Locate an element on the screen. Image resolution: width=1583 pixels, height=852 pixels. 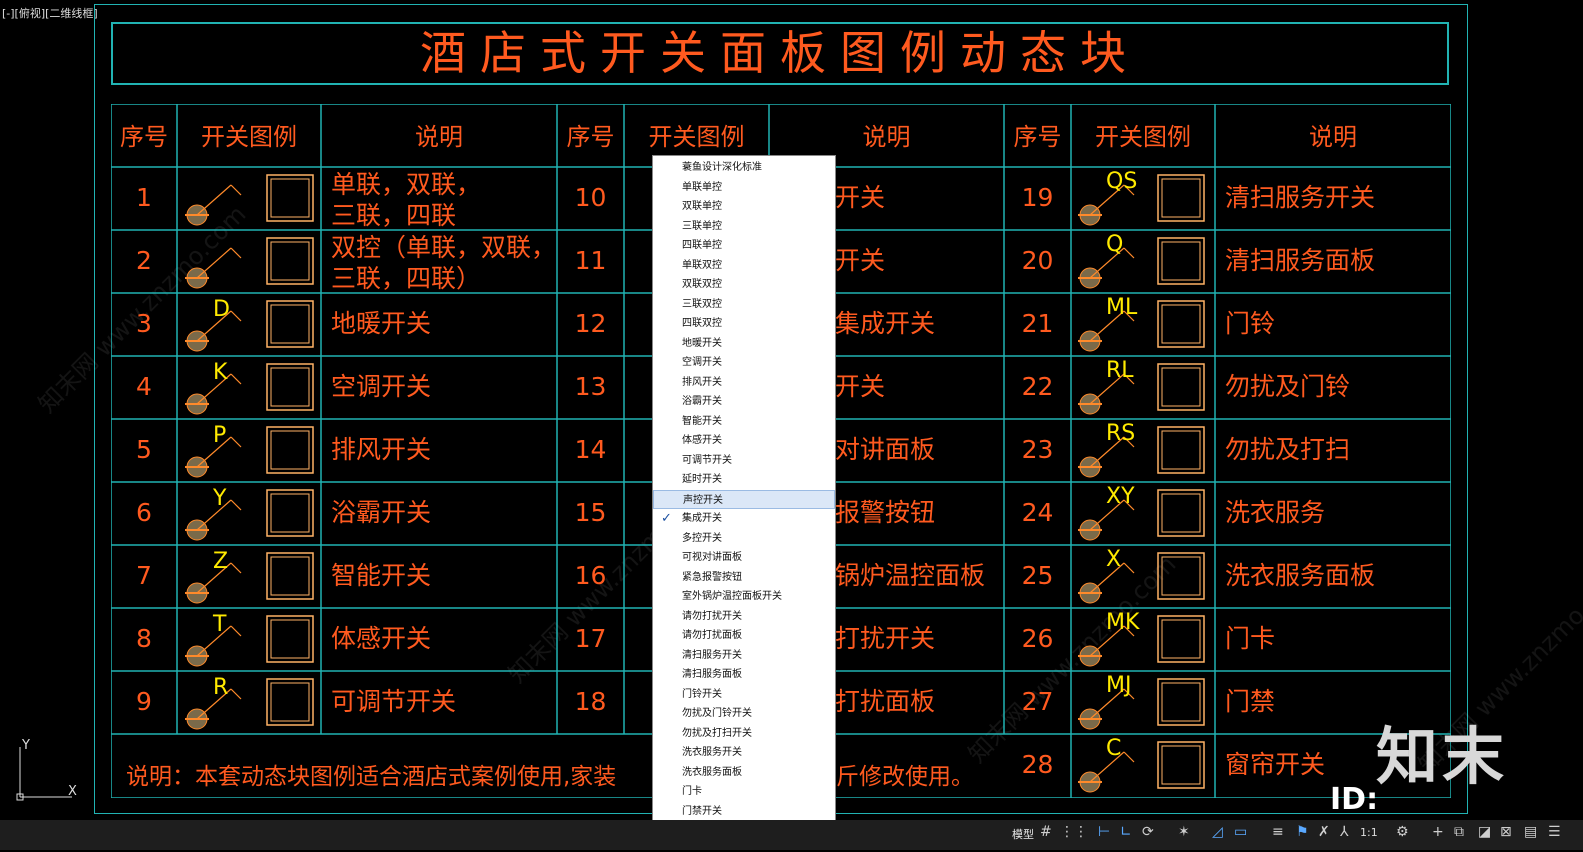
row-description: 浴霸开关 is located at coordinates (381, 512).